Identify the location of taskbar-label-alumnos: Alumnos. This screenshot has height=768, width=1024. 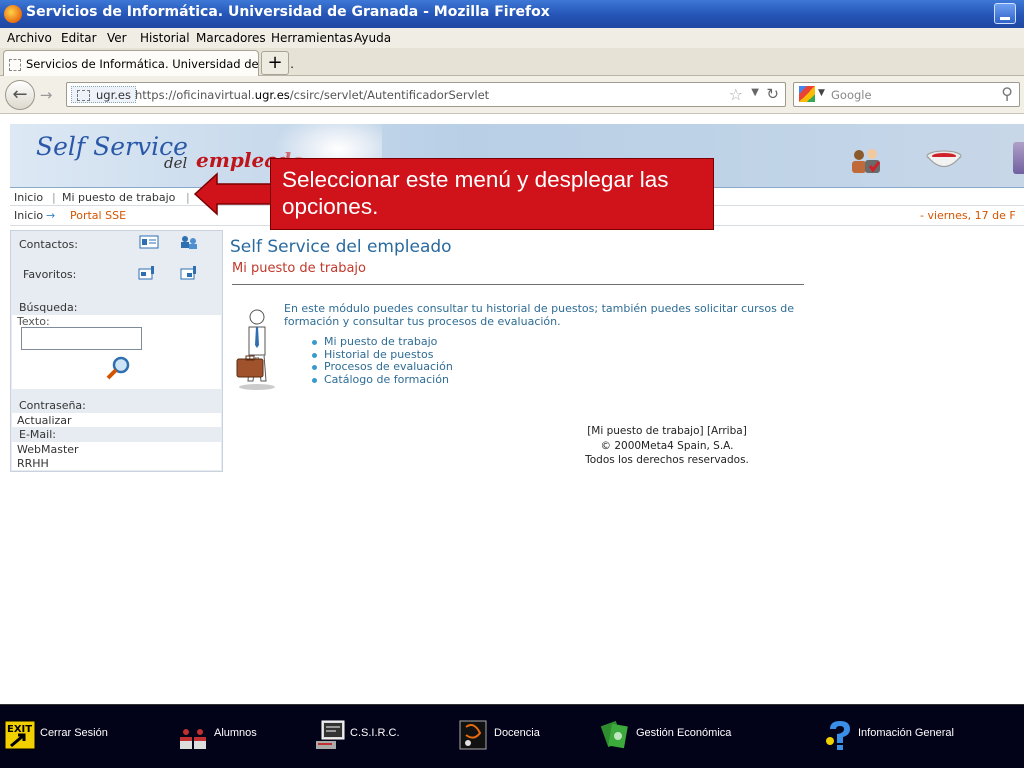
(235, 733).